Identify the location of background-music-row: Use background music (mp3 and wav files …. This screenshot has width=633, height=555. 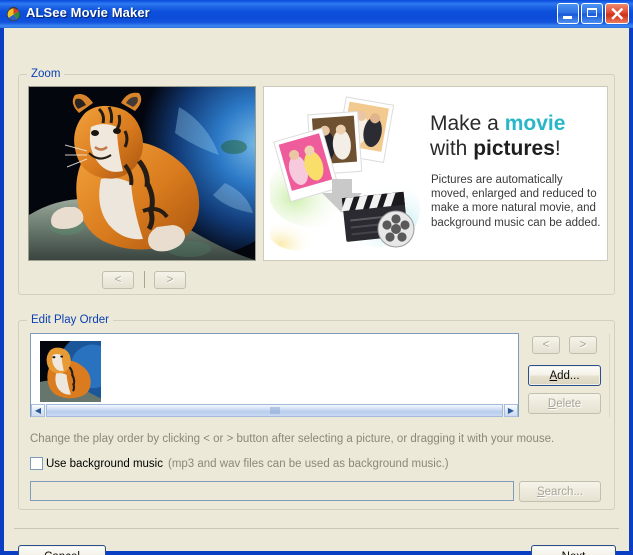
(239, 463).